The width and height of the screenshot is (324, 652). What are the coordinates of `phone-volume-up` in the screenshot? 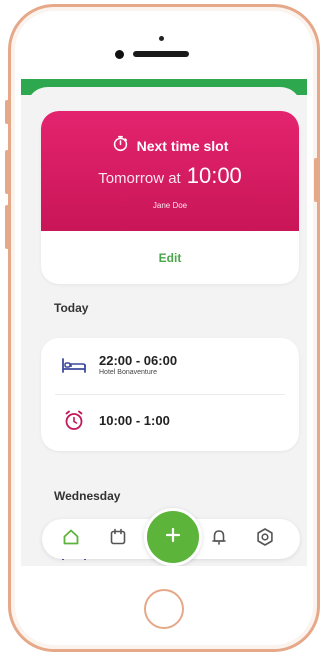 It's located at (7, 172).